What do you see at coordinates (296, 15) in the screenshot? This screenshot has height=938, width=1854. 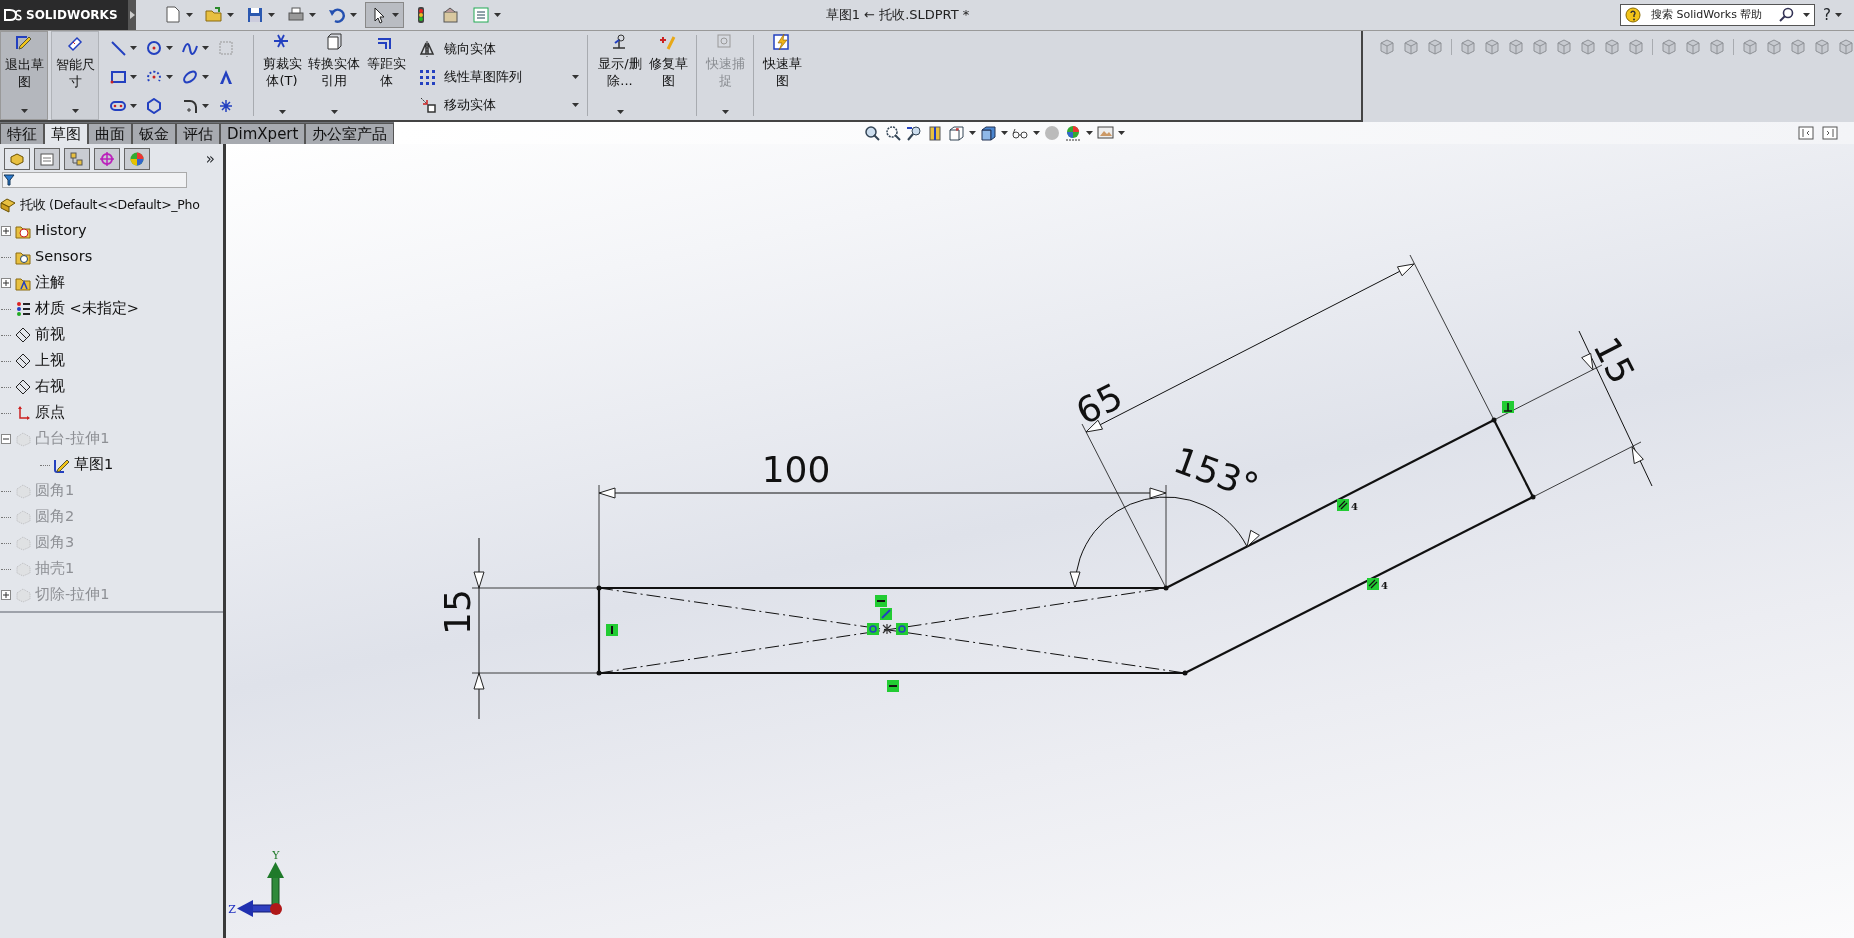 I see `printer-icon` at bounding box center [296, 15].